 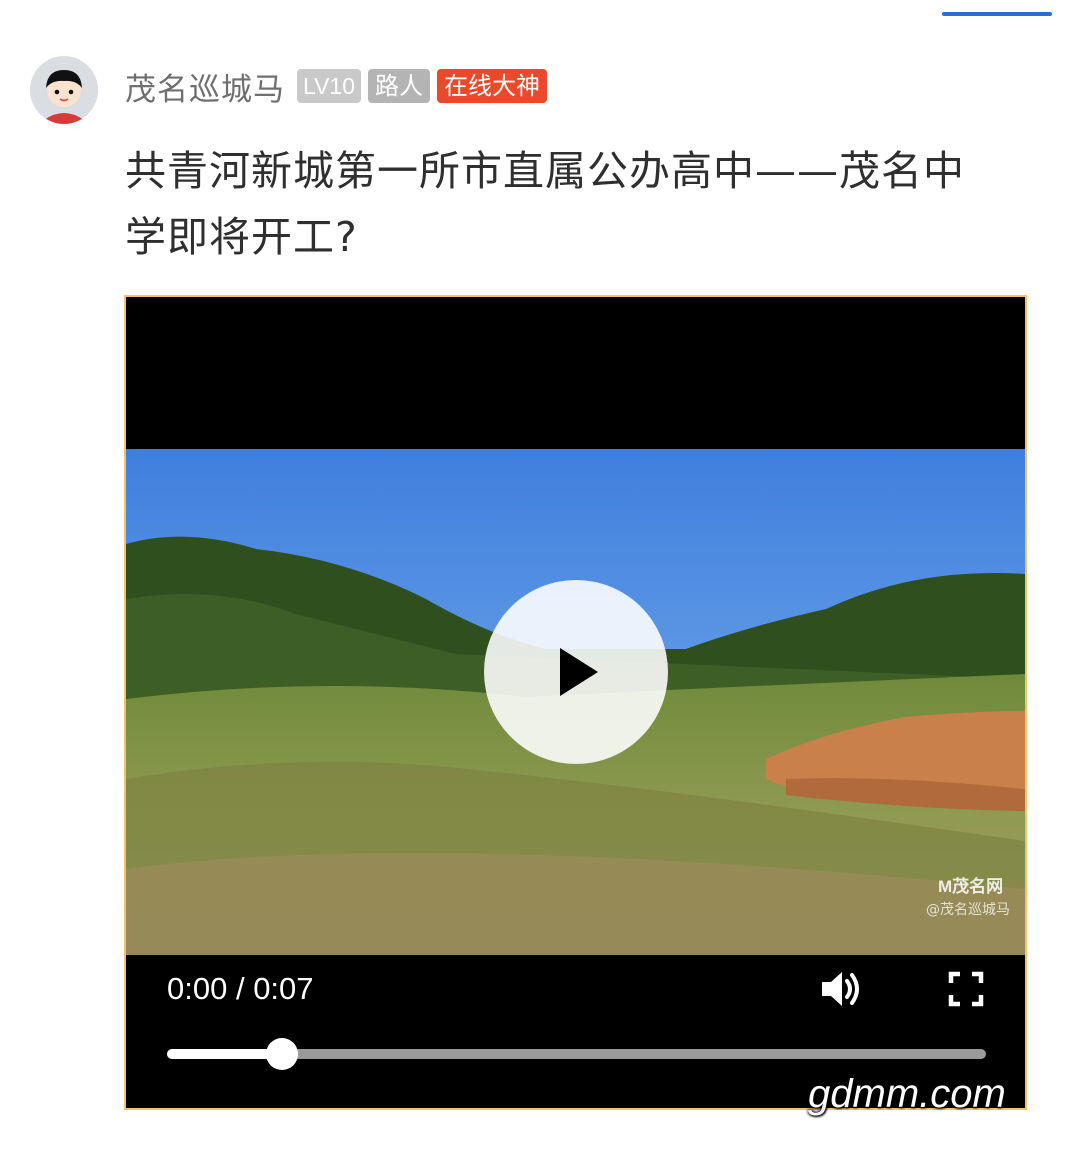 I want to click on level-badge: LV10, so click(x=329, y=86).